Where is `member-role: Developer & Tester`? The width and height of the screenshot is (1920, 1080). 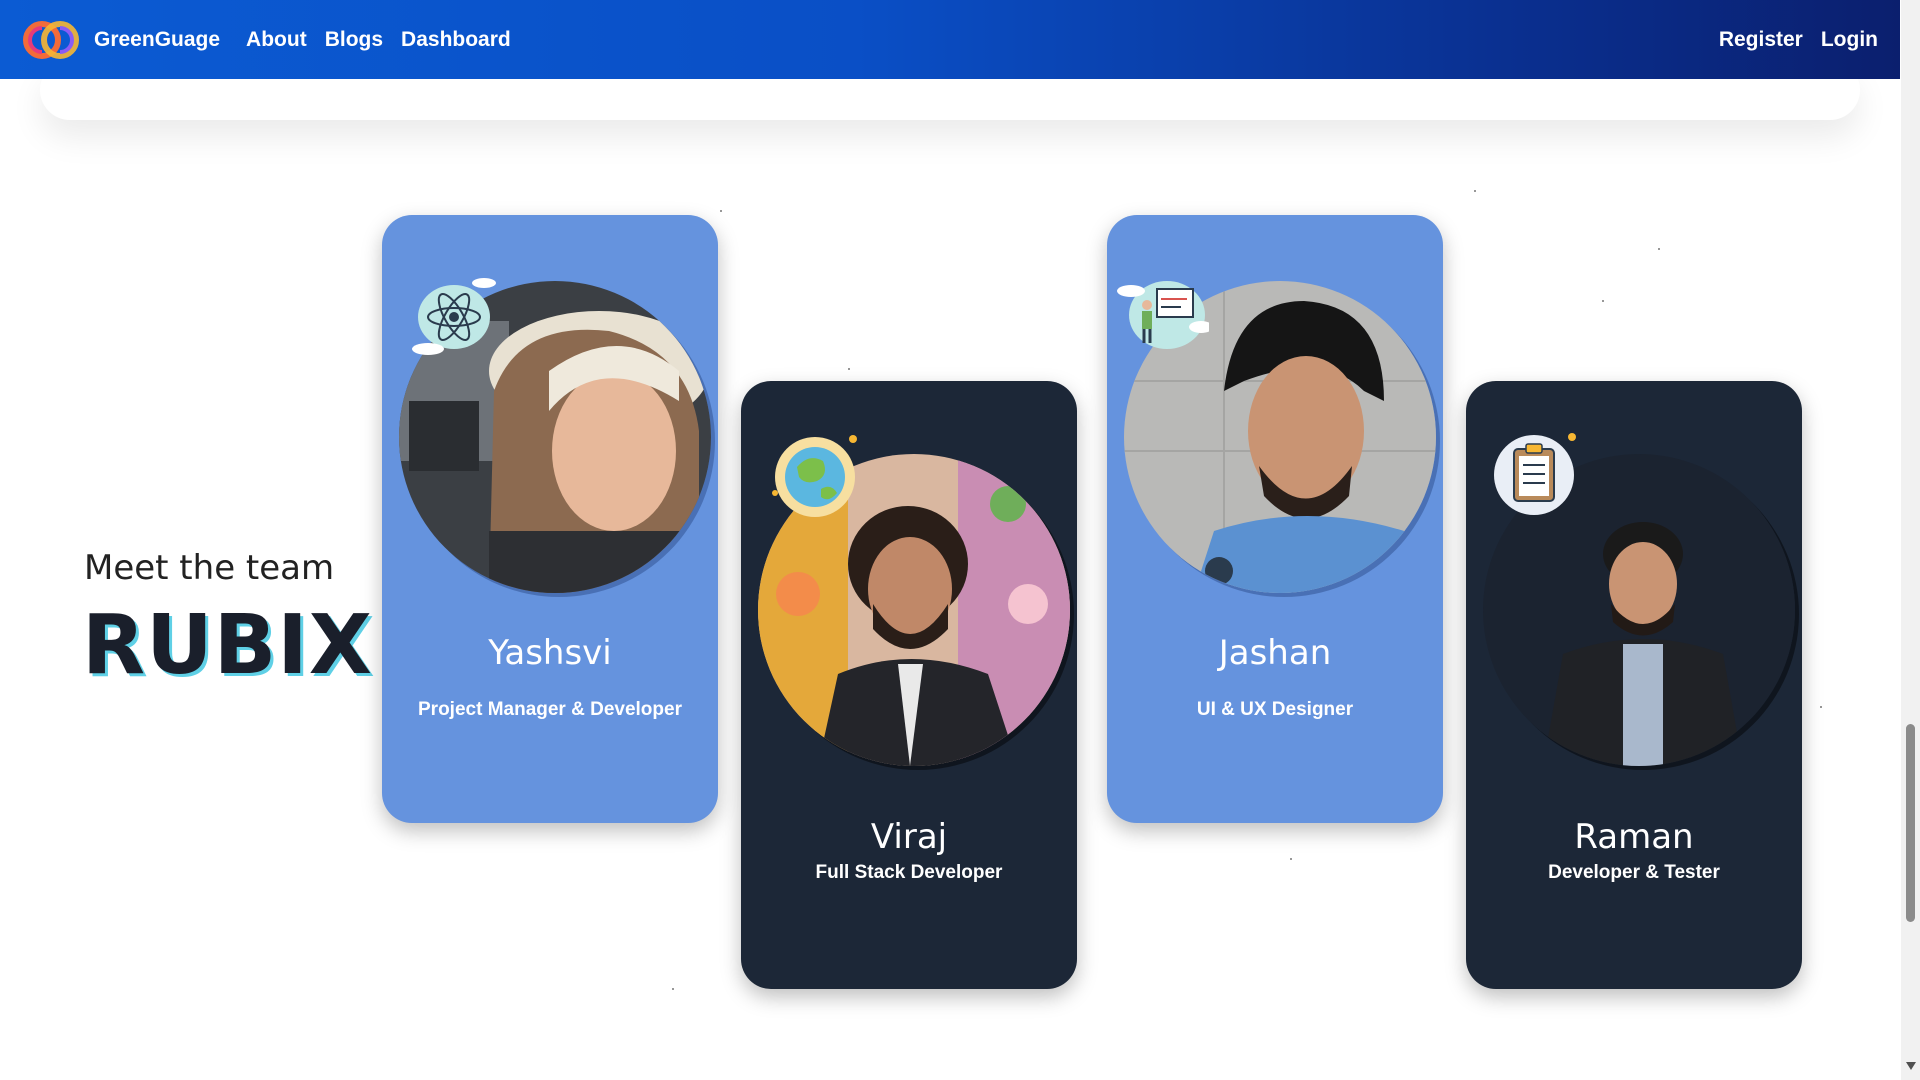
member-role: Developer & Tester is located at coordinates (1634, 872).